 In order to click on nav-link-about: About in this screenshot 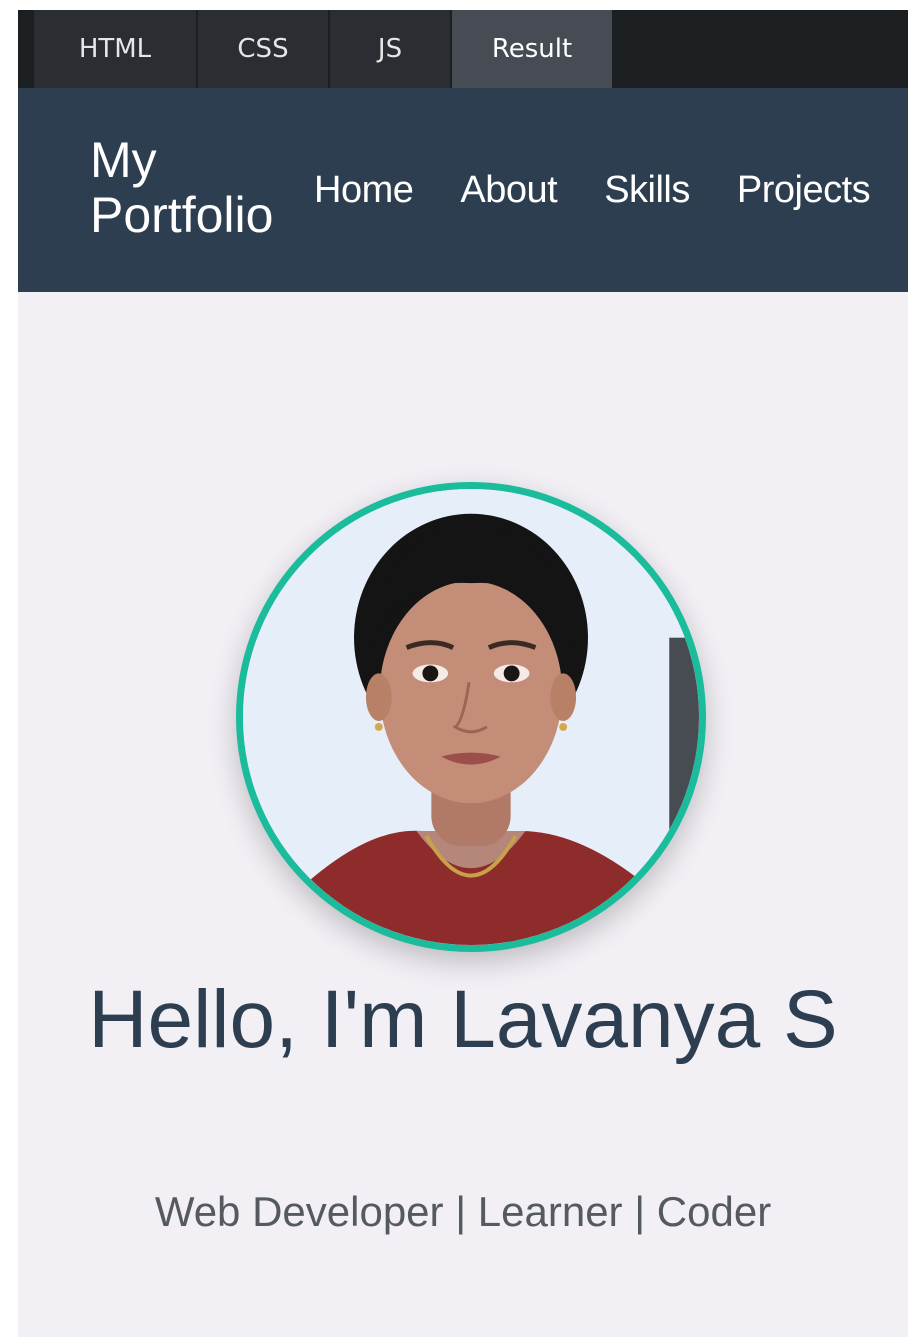, I will do `click(508, 190)`.